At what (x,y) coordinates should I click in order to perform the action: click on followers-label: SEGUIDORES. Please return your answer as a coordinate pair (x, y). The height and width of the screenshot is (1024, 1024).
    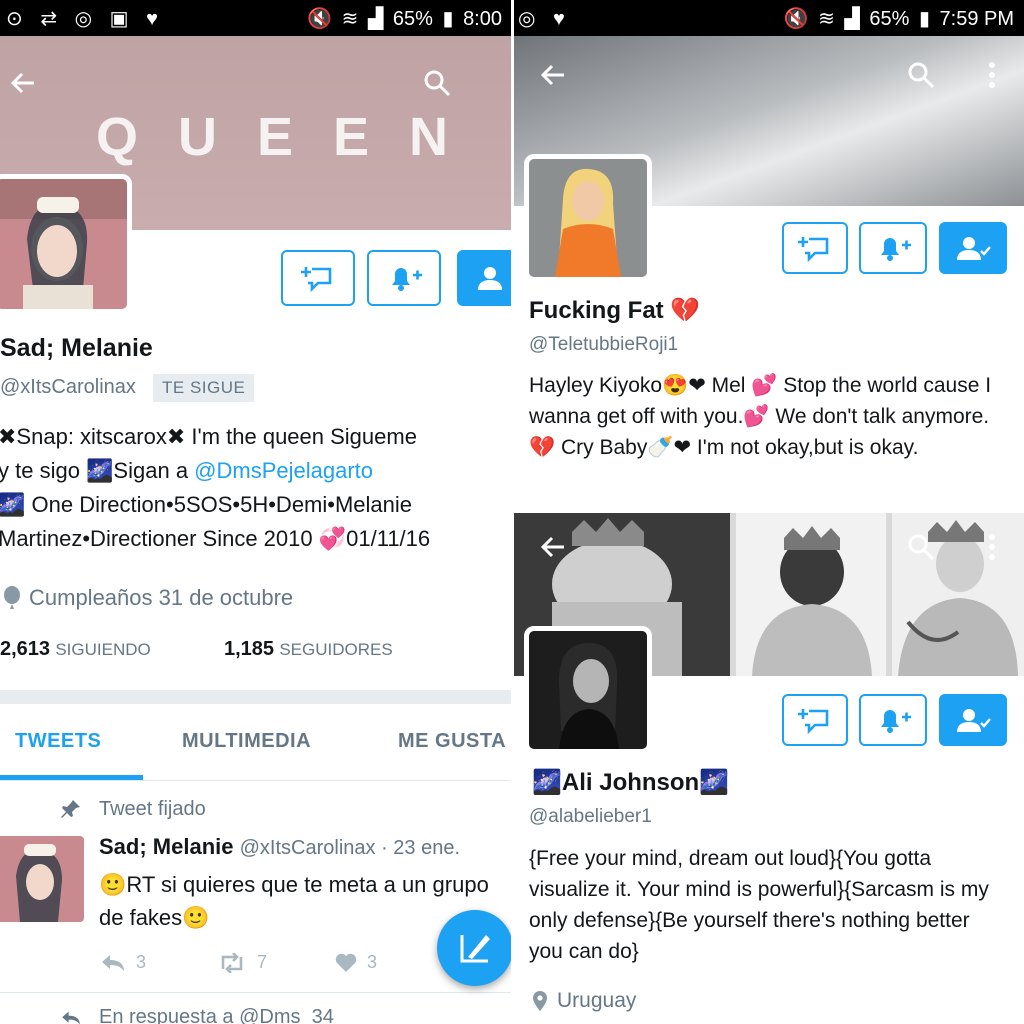
    Looking at the image, I should click on (336, 649).